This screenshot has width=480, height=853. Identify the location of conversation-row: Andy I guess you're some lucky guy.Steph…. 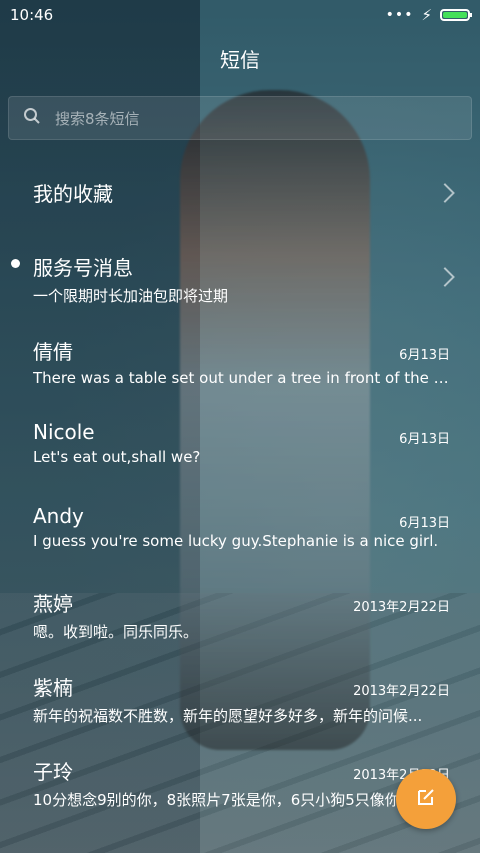
(240, 527).